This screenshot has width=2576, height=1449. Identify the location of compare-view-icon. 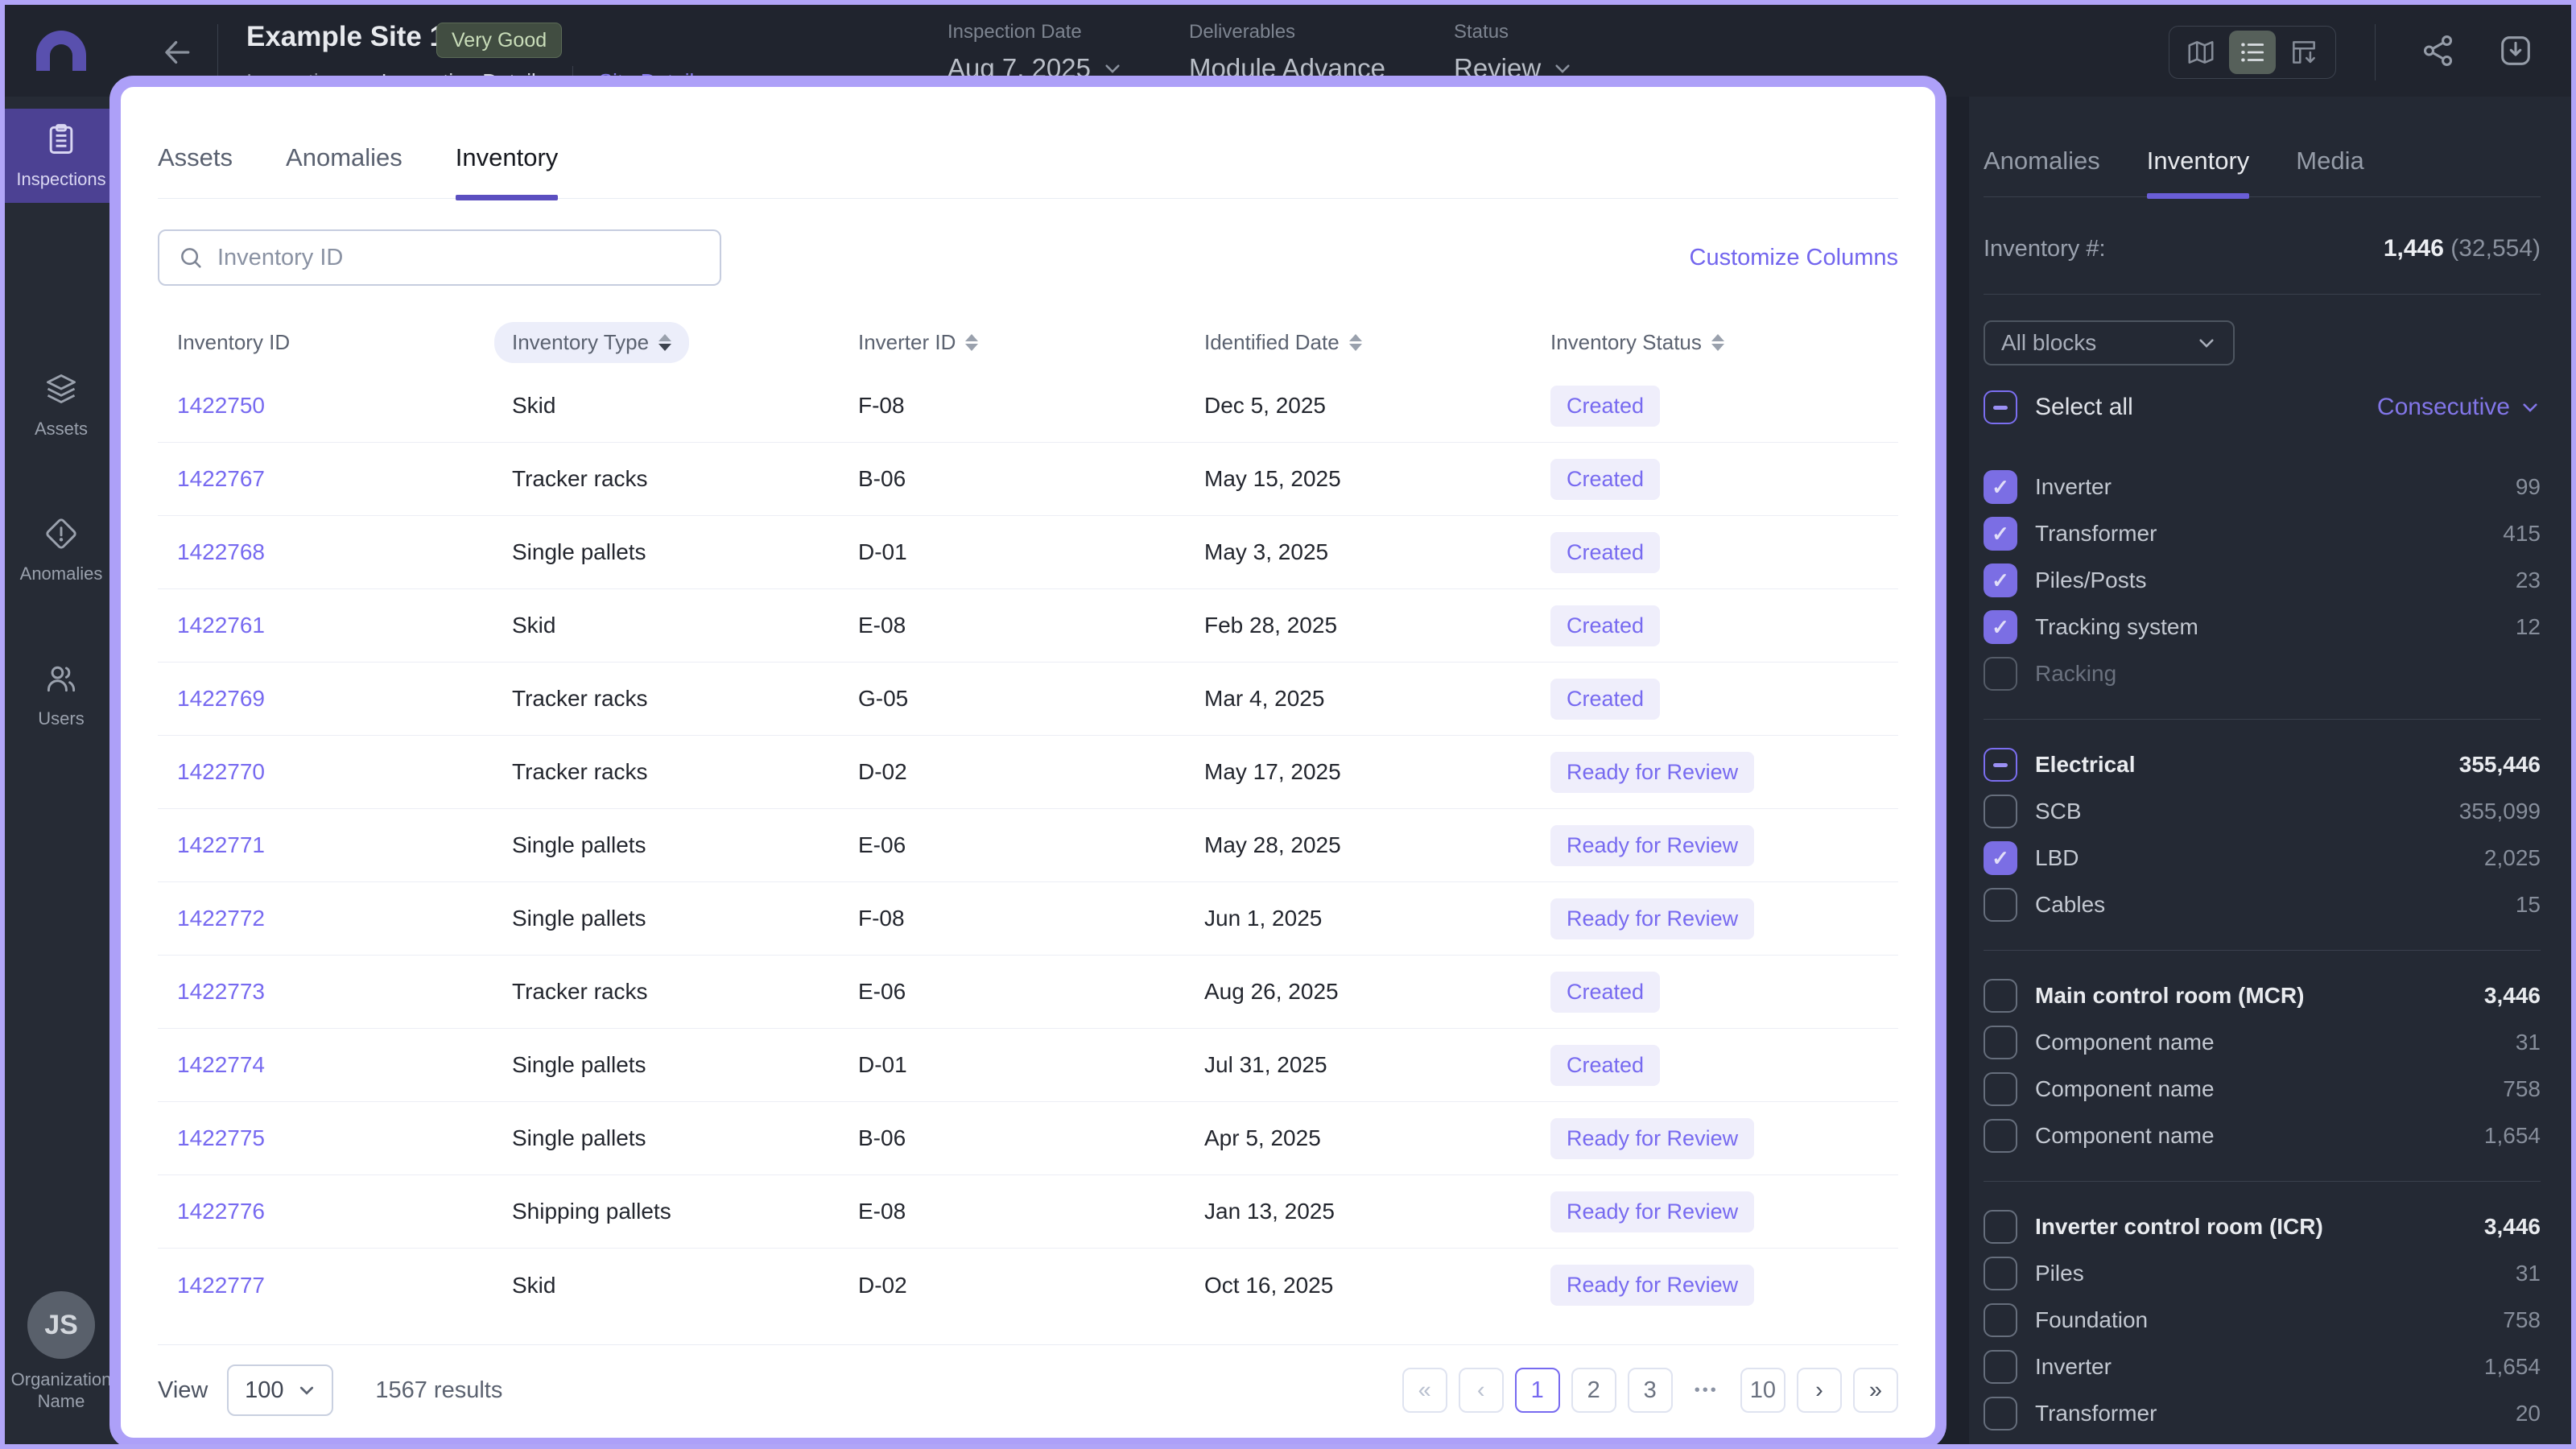
(2304, 53).